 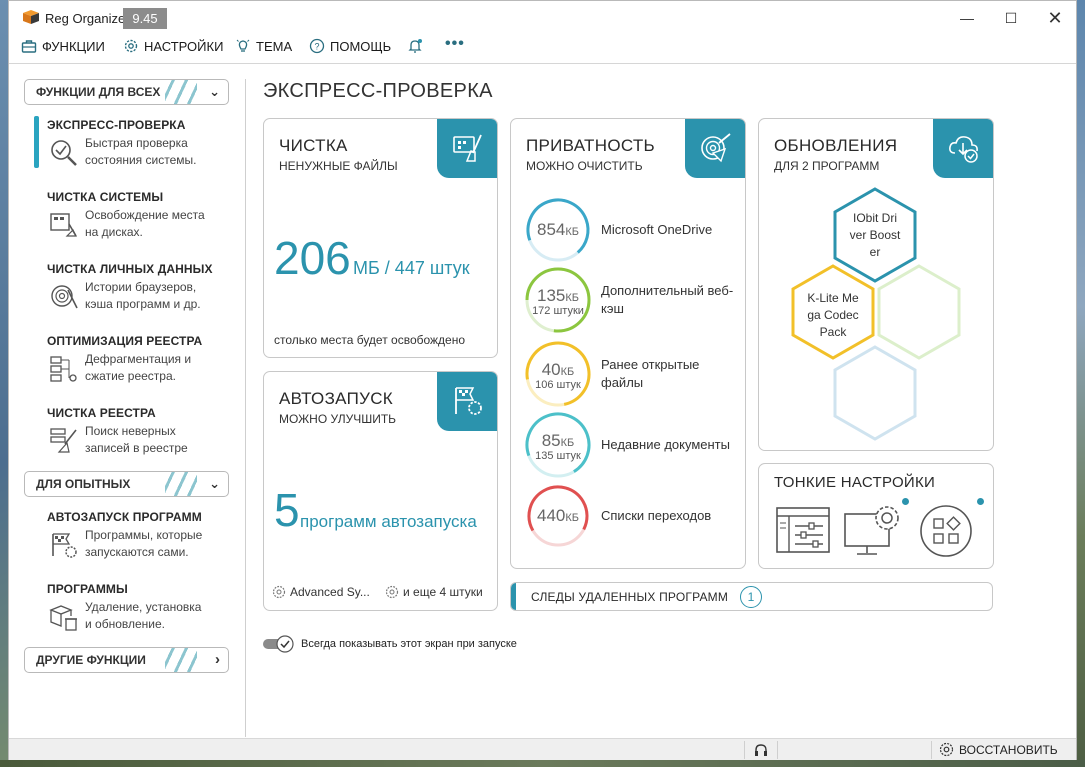 What do you see at coordinates (116, 125) in the screenshot?
I see `sidebar-item-title: ЭКСПРЕСС-ПРОВЕРКА` at bounding box center [116, 125].